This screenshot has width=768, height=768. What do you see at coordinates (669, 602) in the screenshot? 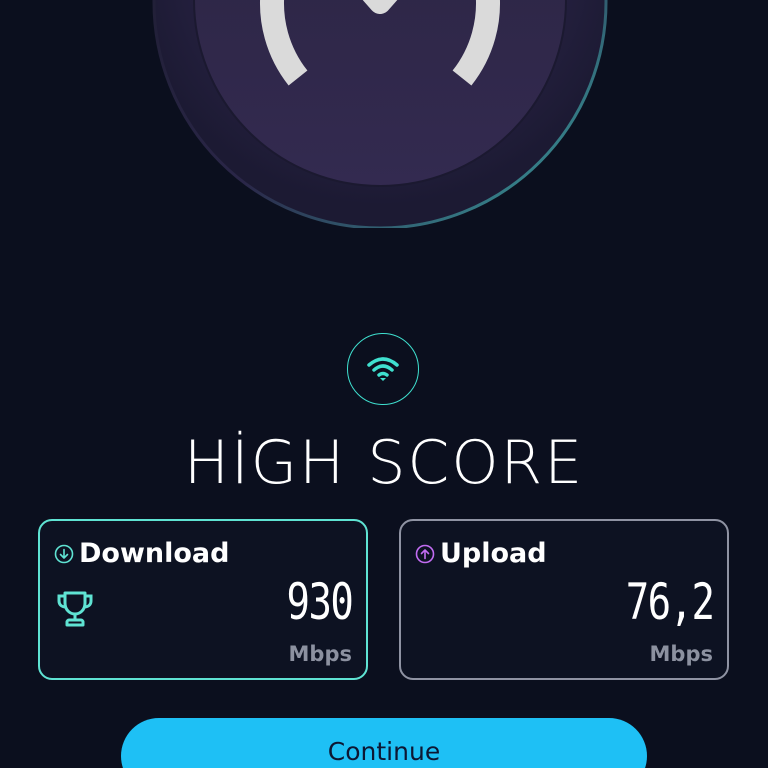
I see `upload-value: 76,2` at bounding box center [669, 602].